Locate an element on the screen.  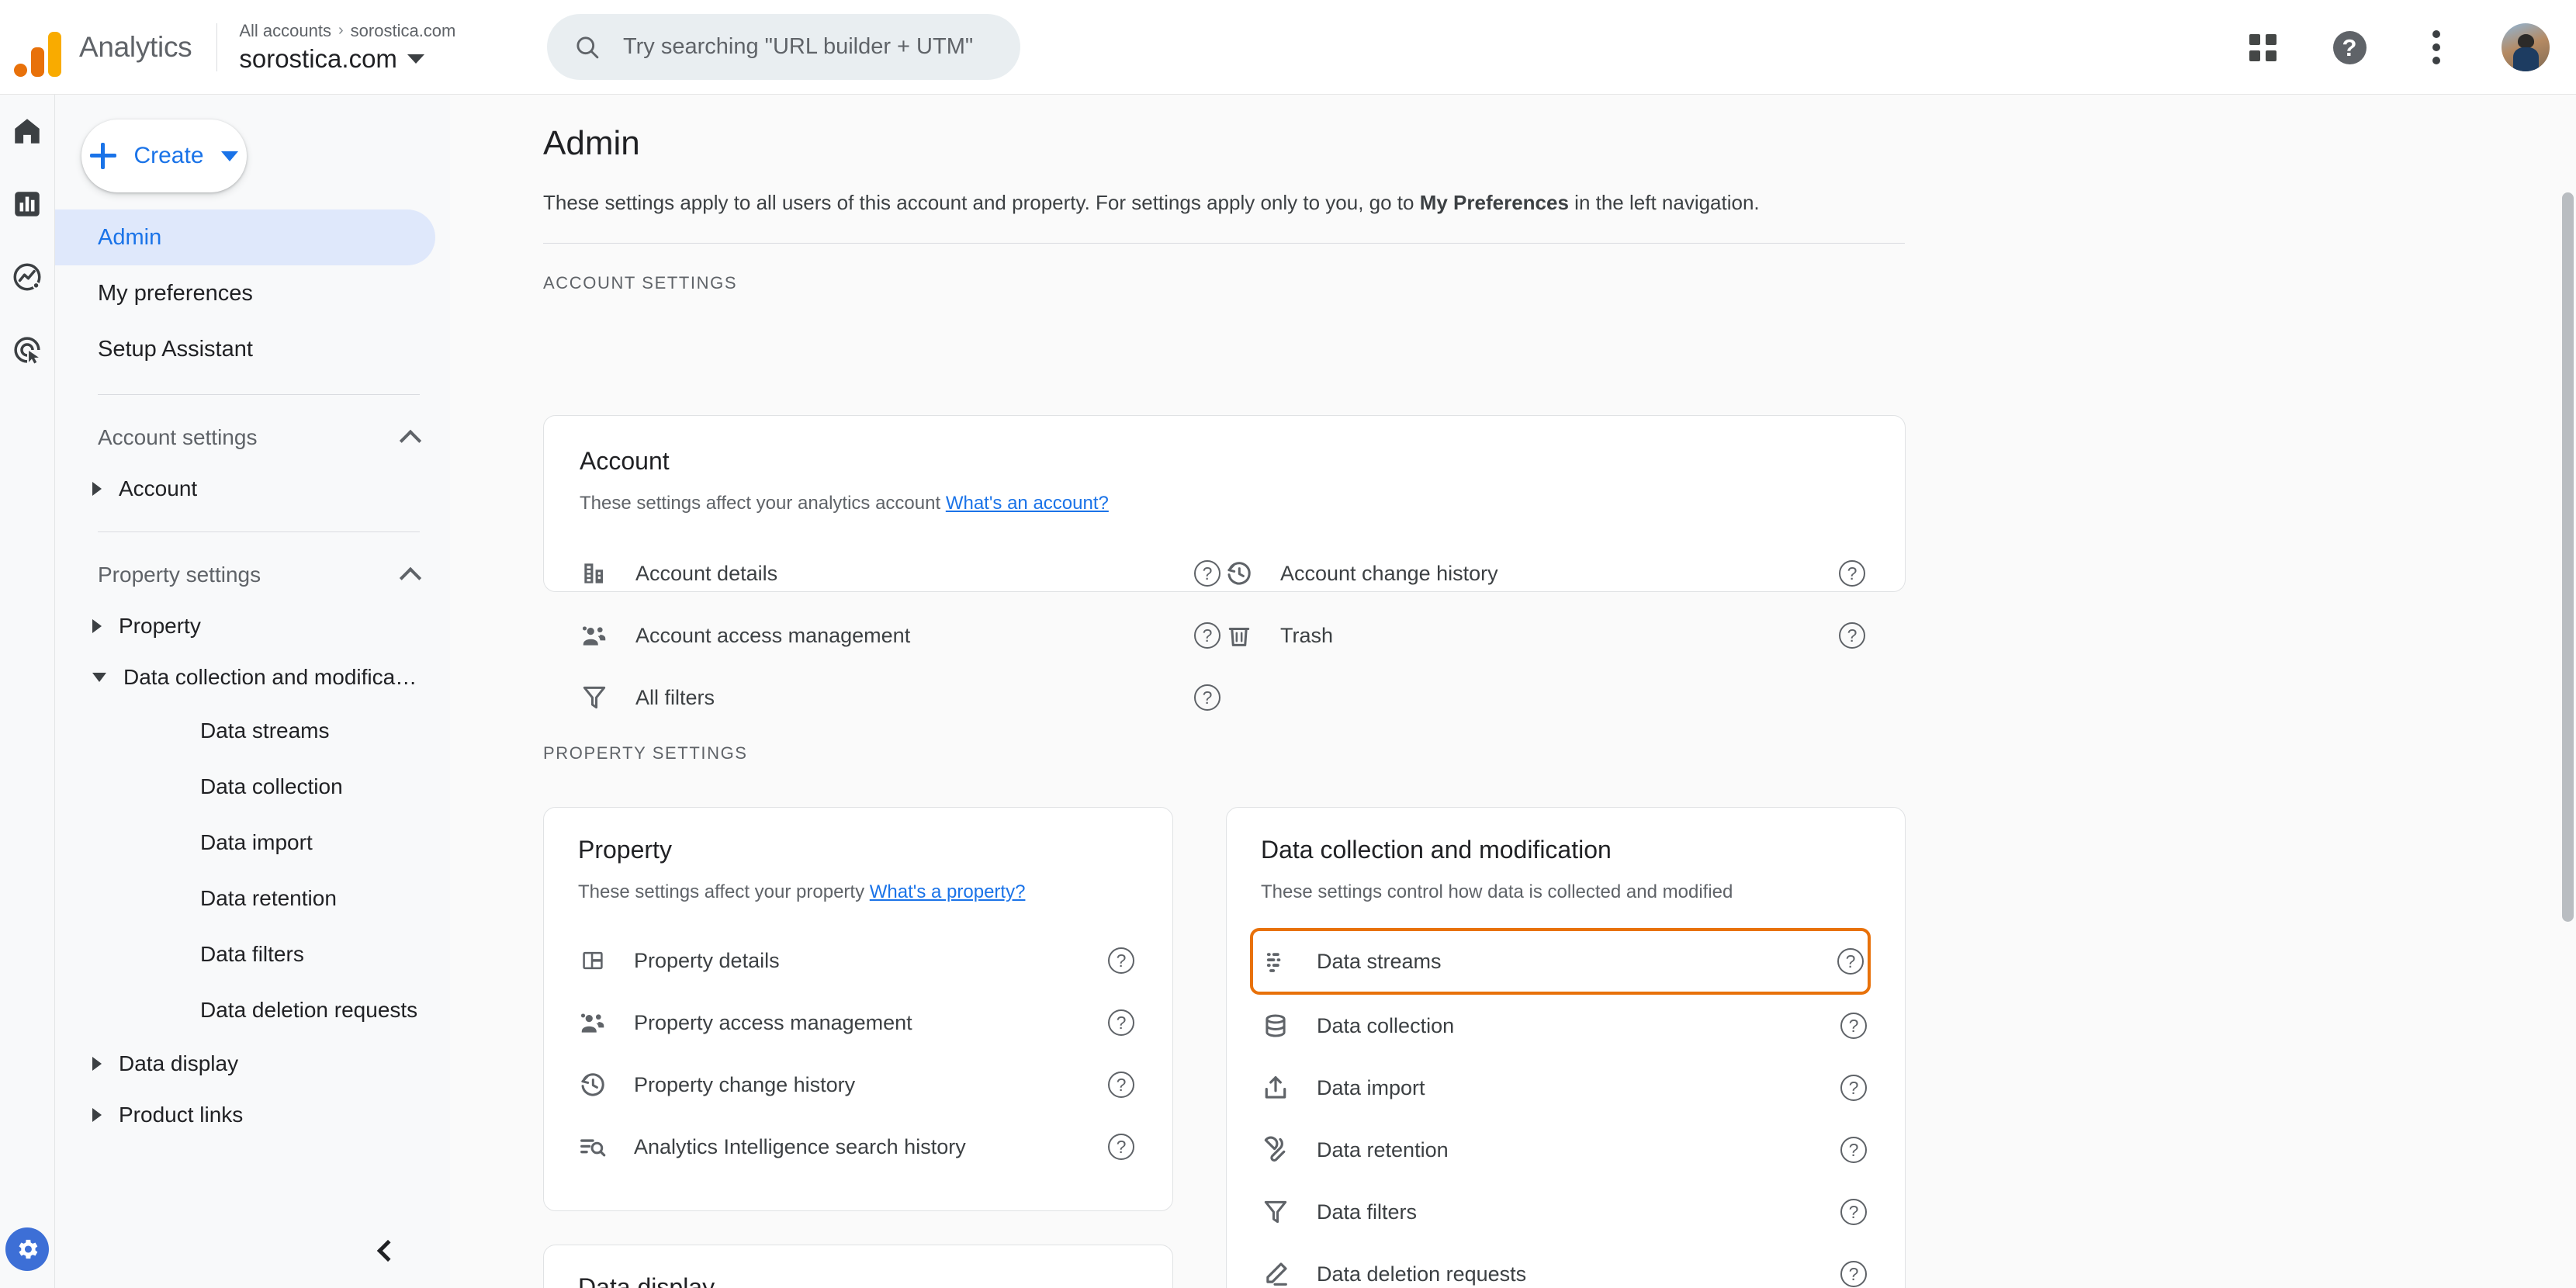
row-label: Property access management is located at coordinates (773, 1022).